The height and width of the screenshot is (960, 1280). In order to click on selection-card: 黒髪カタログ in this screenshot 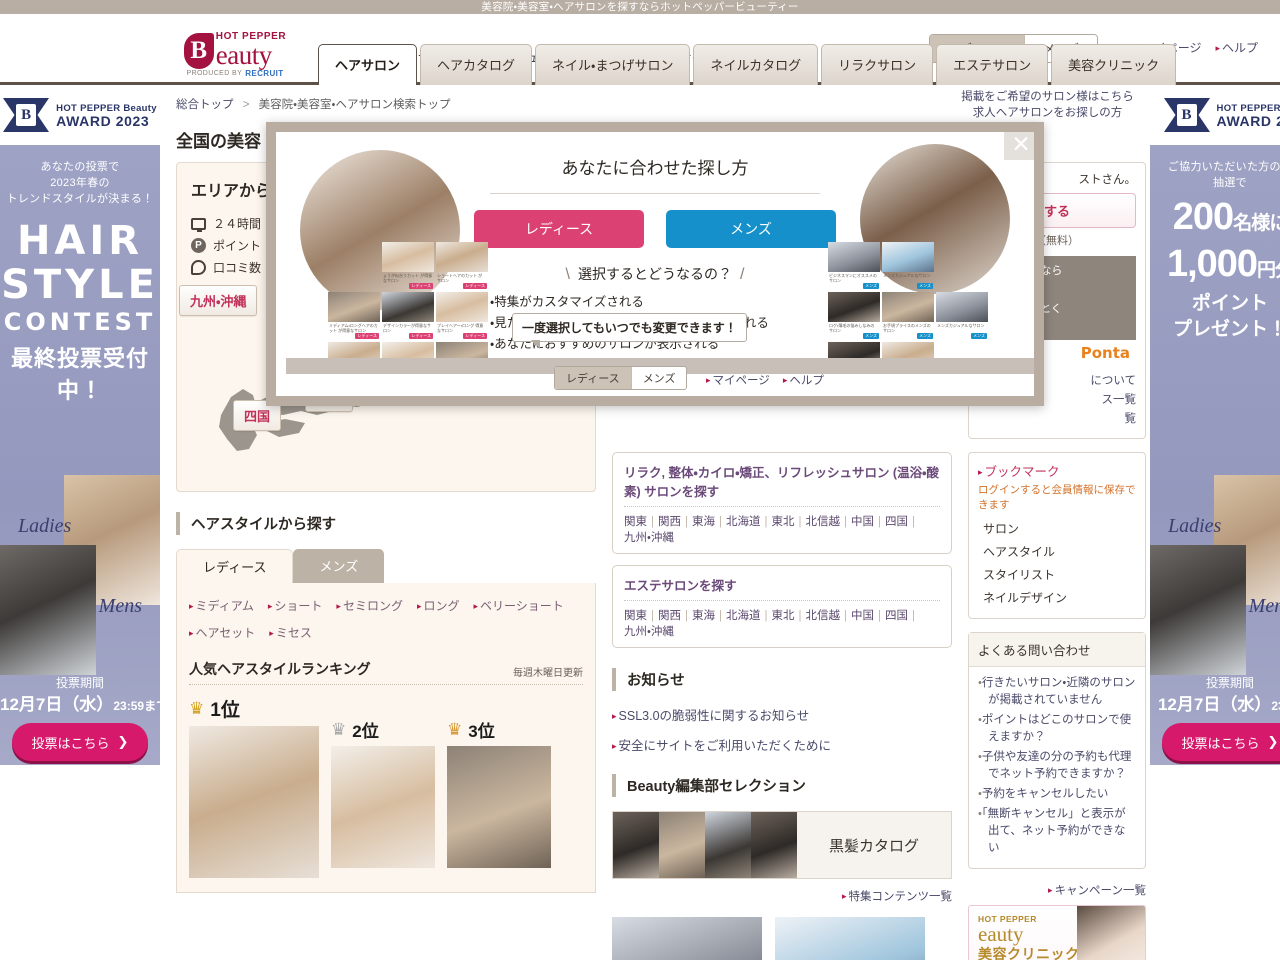, I will do `click(782, 845)`.